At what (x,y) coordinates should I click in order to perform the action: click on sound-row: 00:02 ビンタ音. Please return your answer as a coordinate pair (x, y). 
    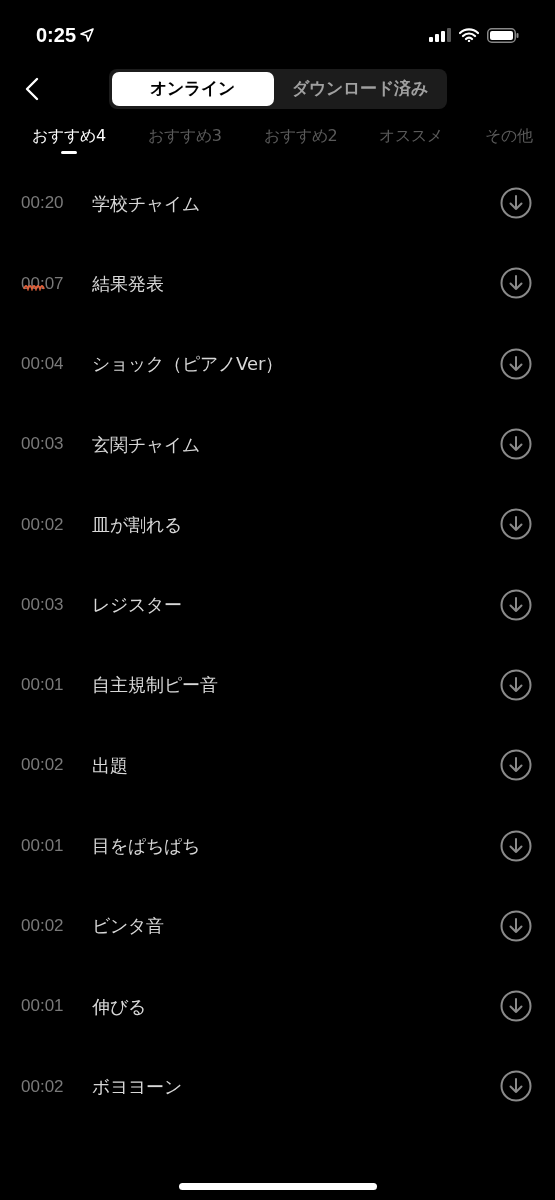
    Looking at the image, I should click on (277, 925).